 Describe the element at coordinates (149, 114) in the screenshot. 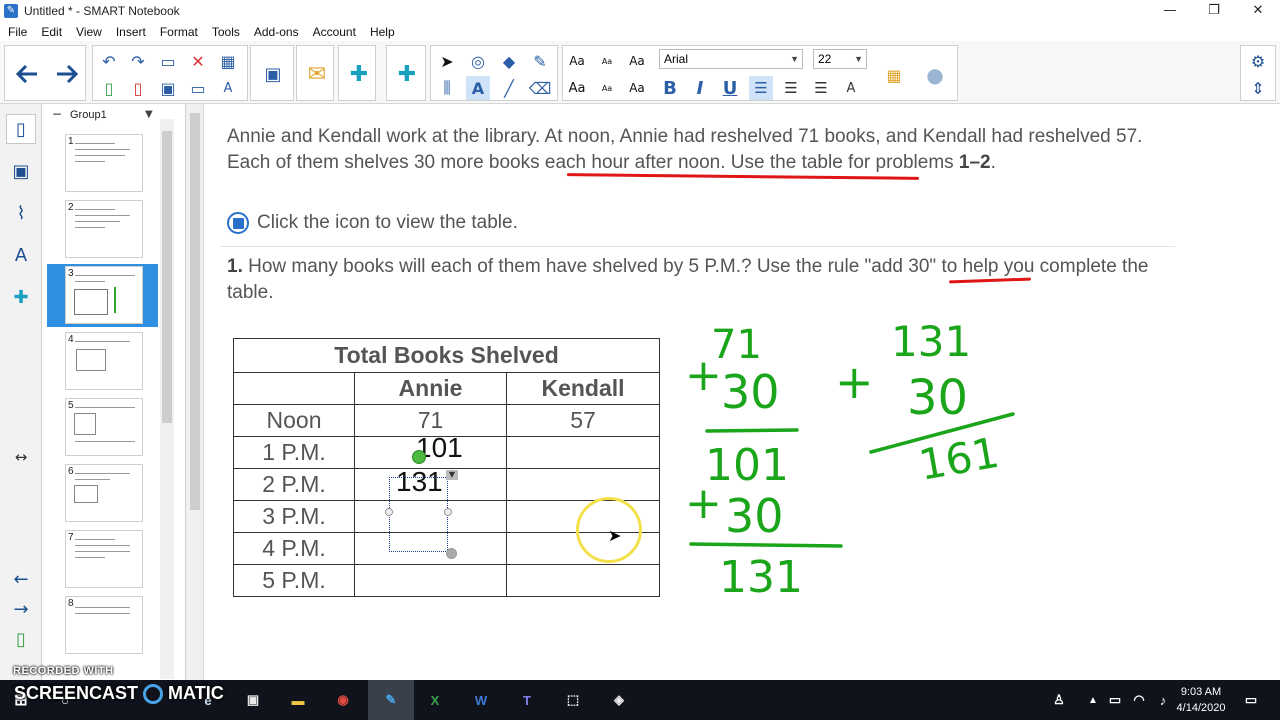

I see `chevron-down-icon: ▼` at that location.